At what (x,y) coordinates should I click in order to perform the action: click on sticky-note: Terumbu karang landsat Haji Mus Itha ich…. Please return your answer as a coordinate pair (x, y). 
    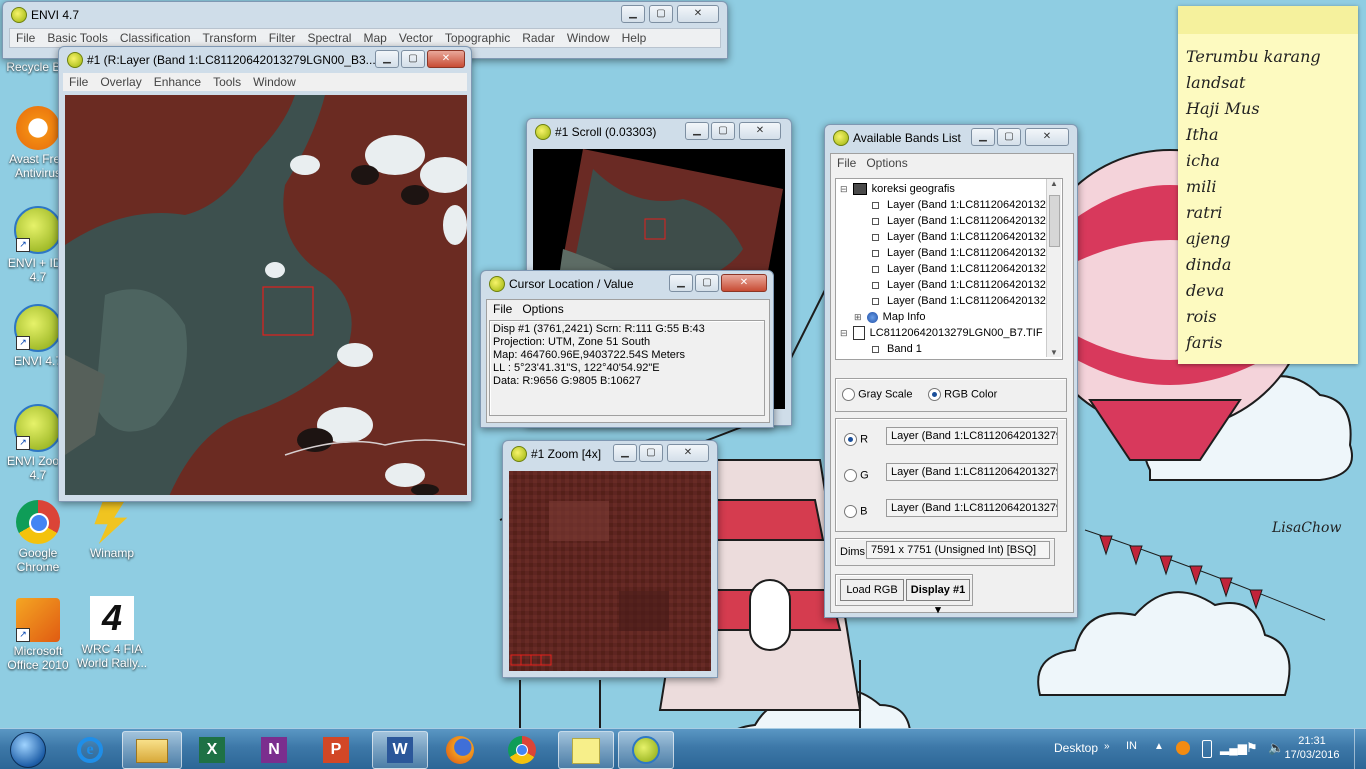
    Looking at the image, I should click on (1268, 185).